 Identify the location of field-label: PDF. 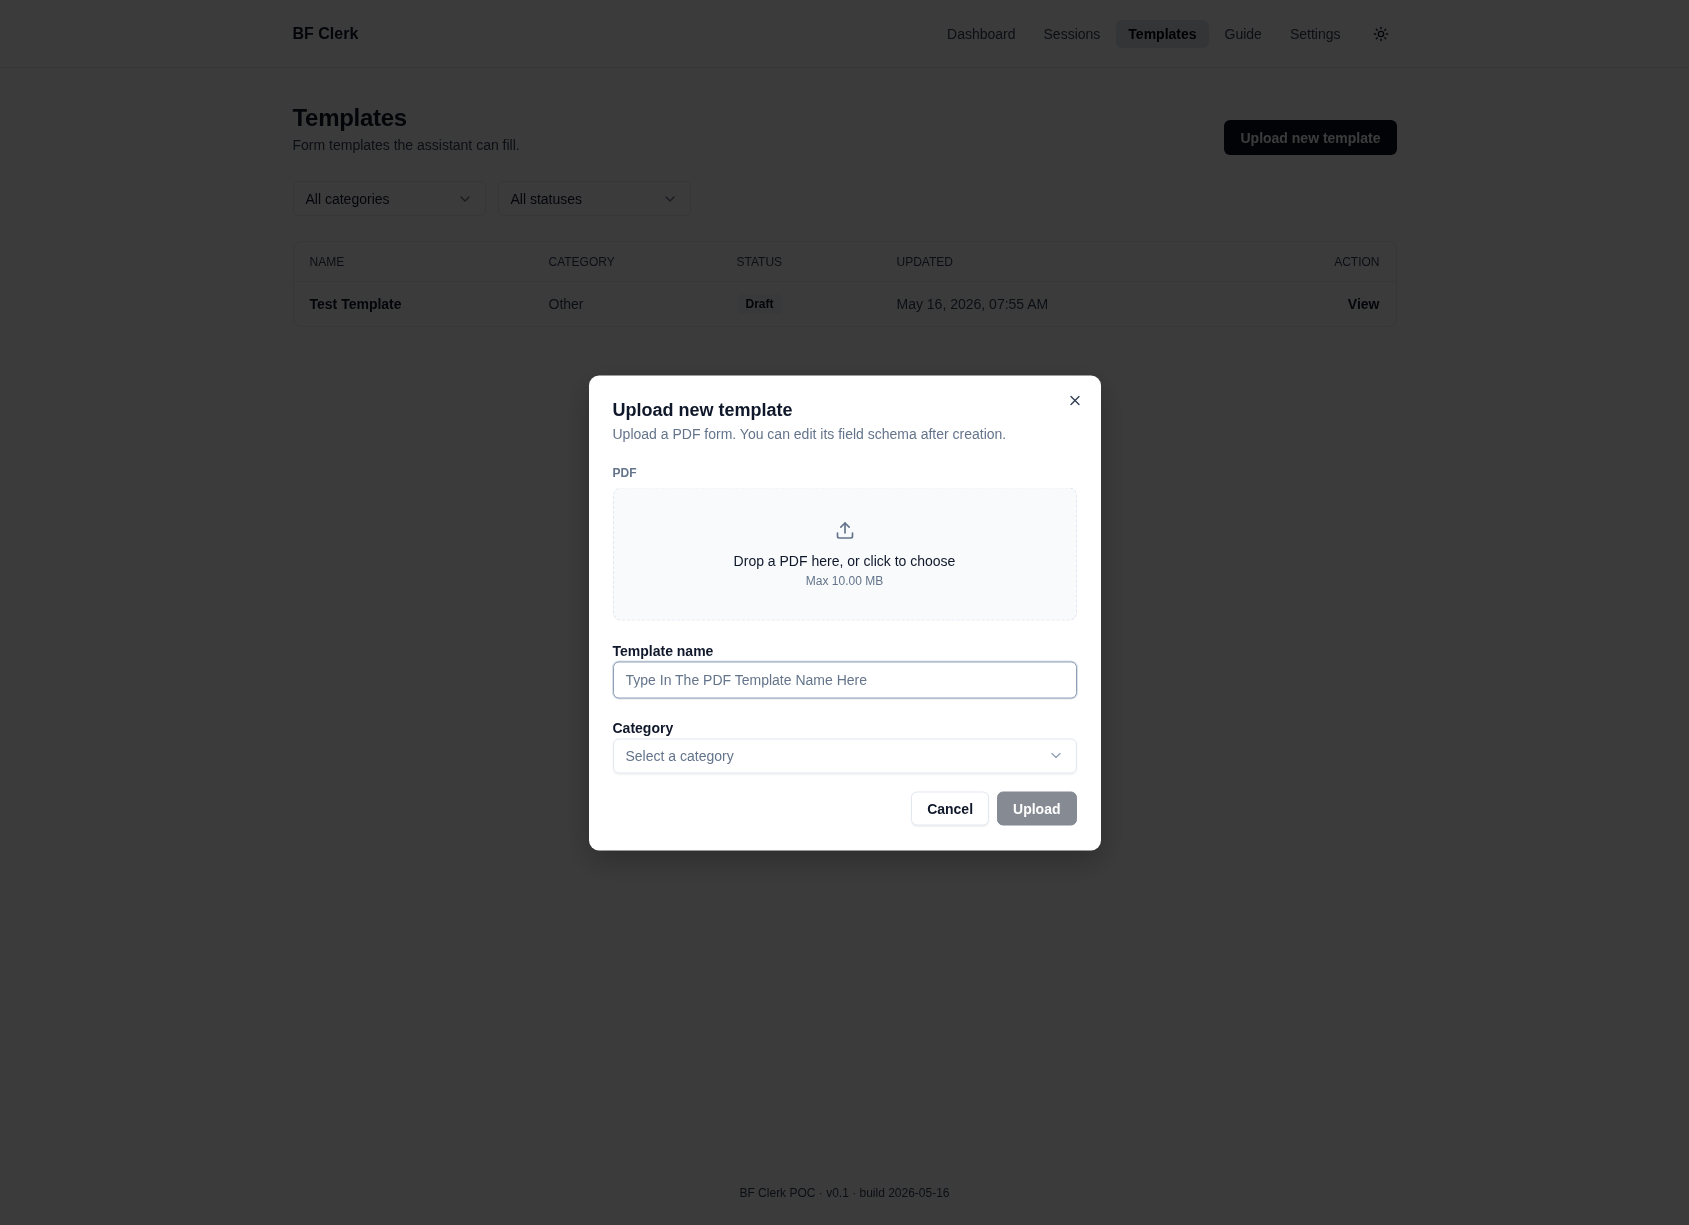
(625, 472).